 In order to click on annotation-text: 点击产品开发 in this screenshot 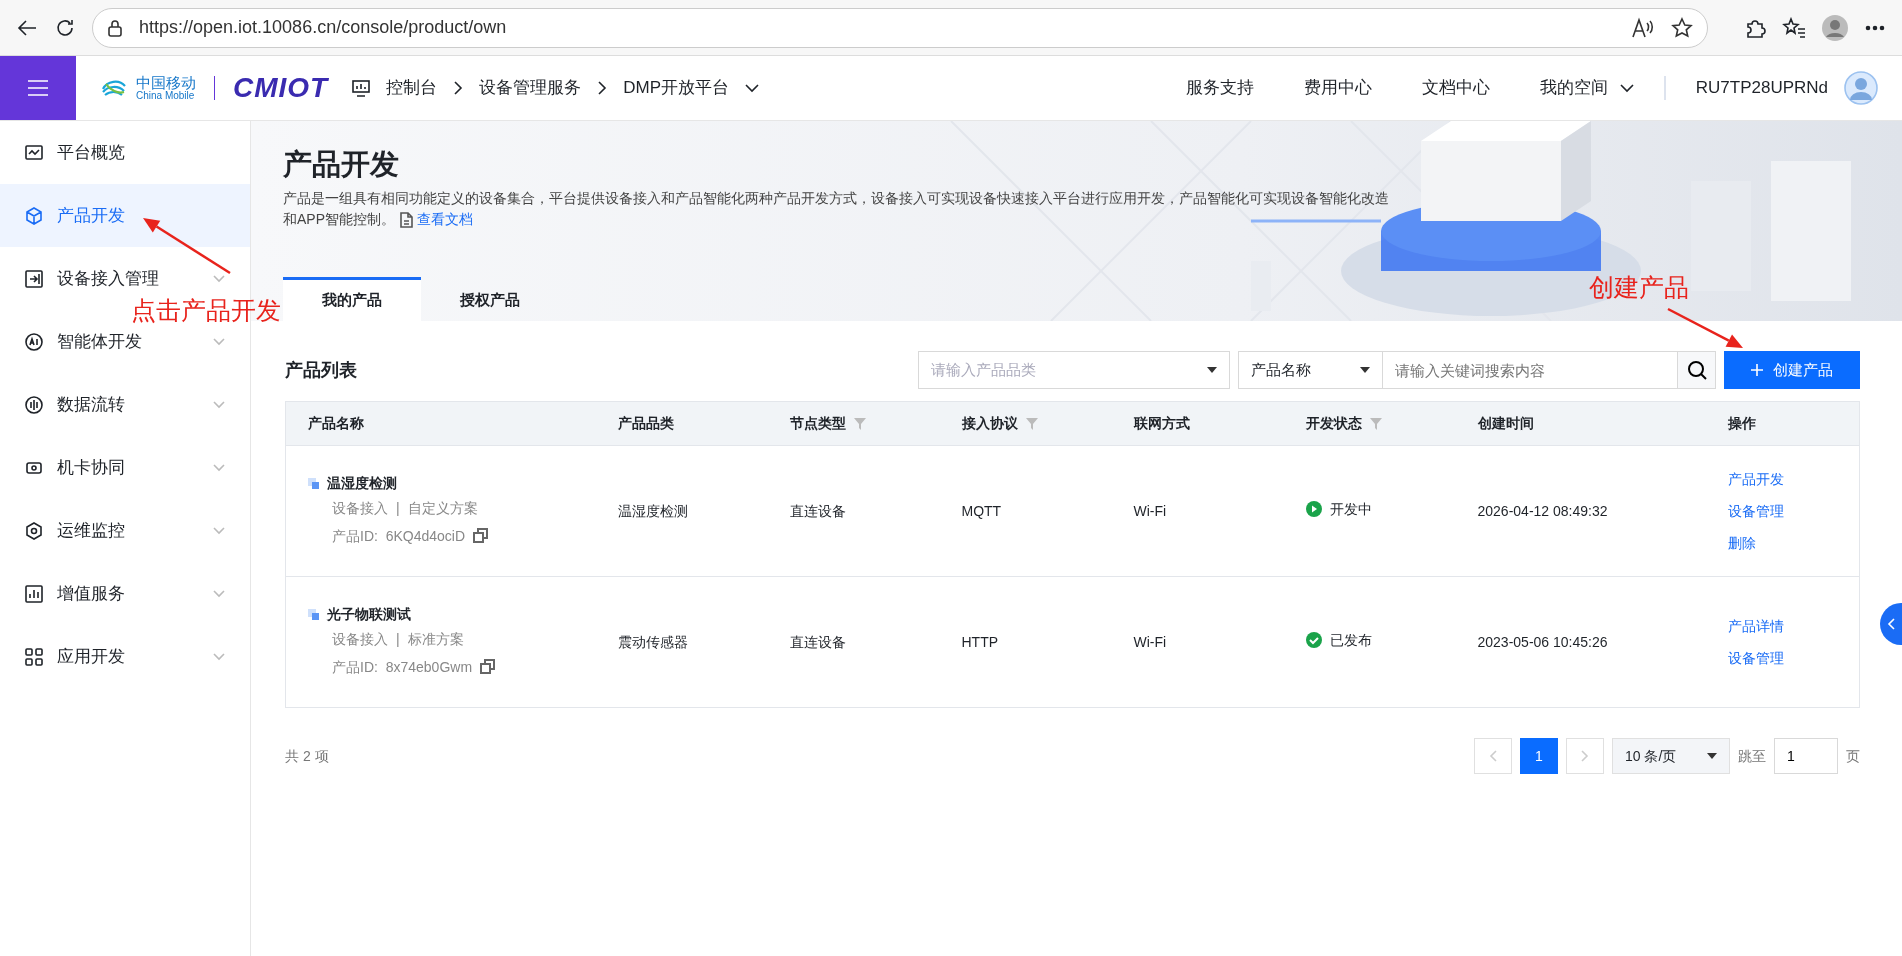, I will do `click(206, 310)`.